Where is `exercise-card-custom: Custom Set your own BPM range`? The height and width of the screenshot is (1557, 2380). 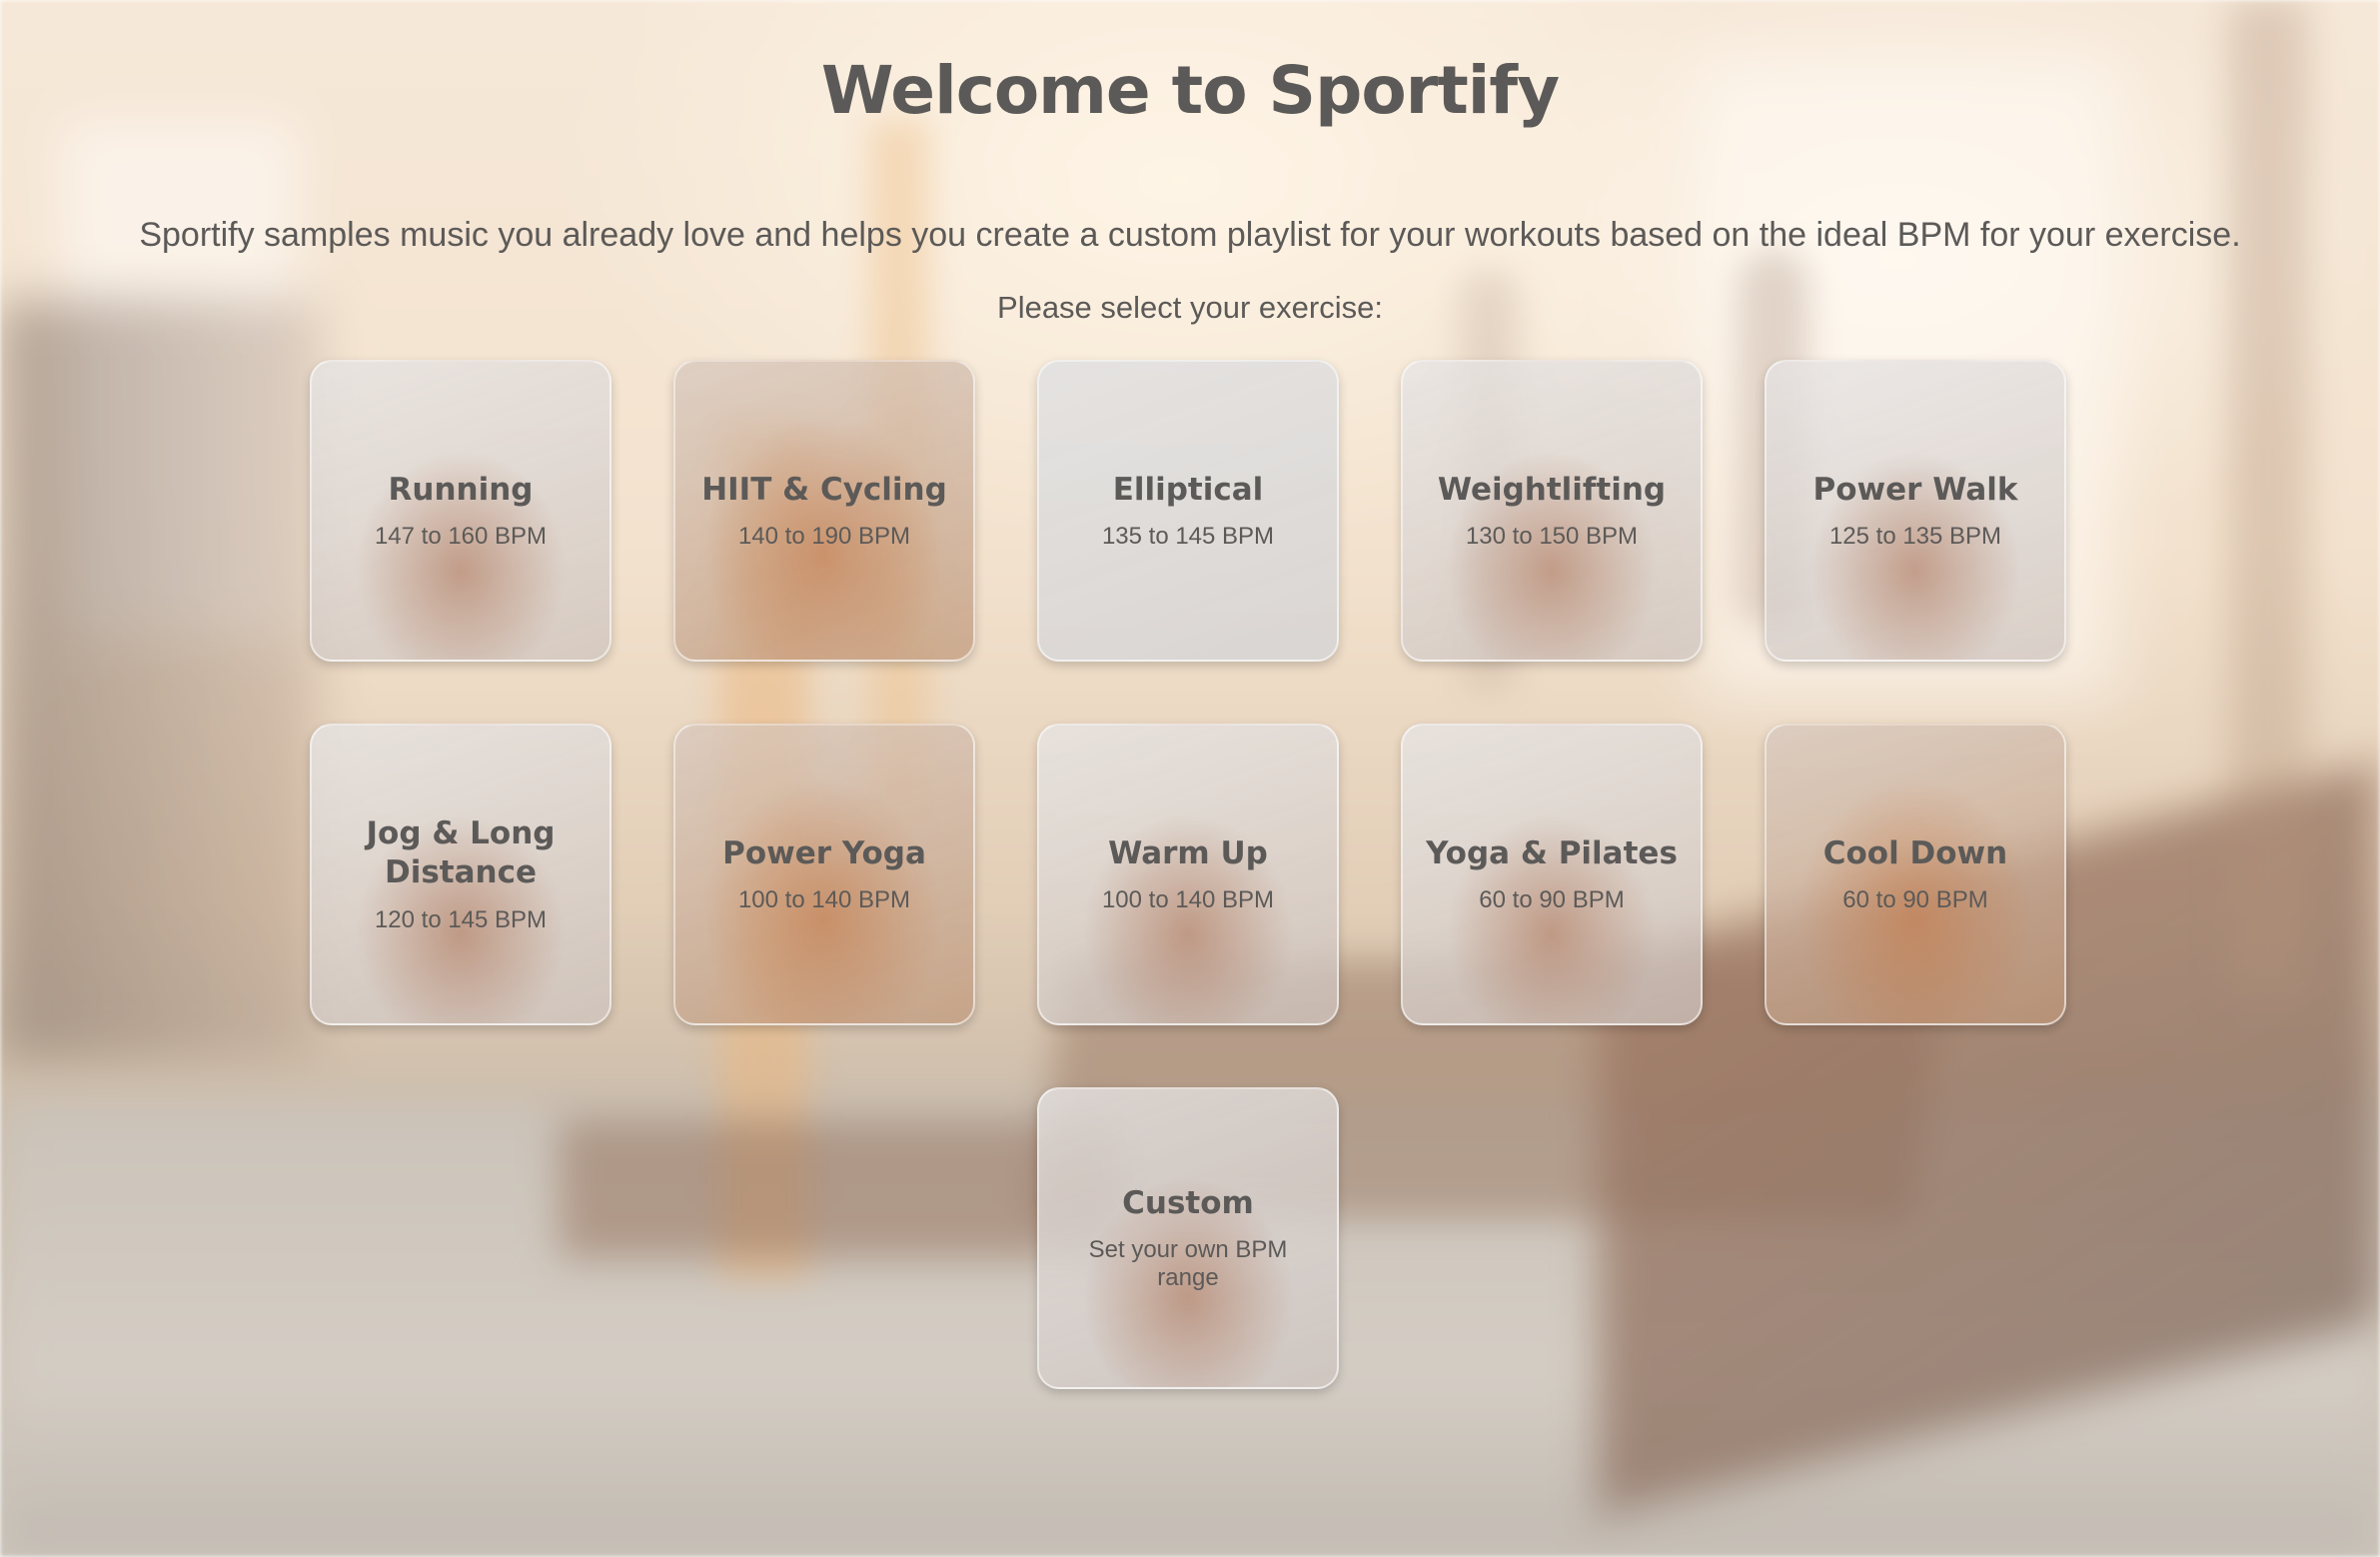
exercise-card-custom: Custom Set your own BPM range is located at coordinates (1188, 1238).